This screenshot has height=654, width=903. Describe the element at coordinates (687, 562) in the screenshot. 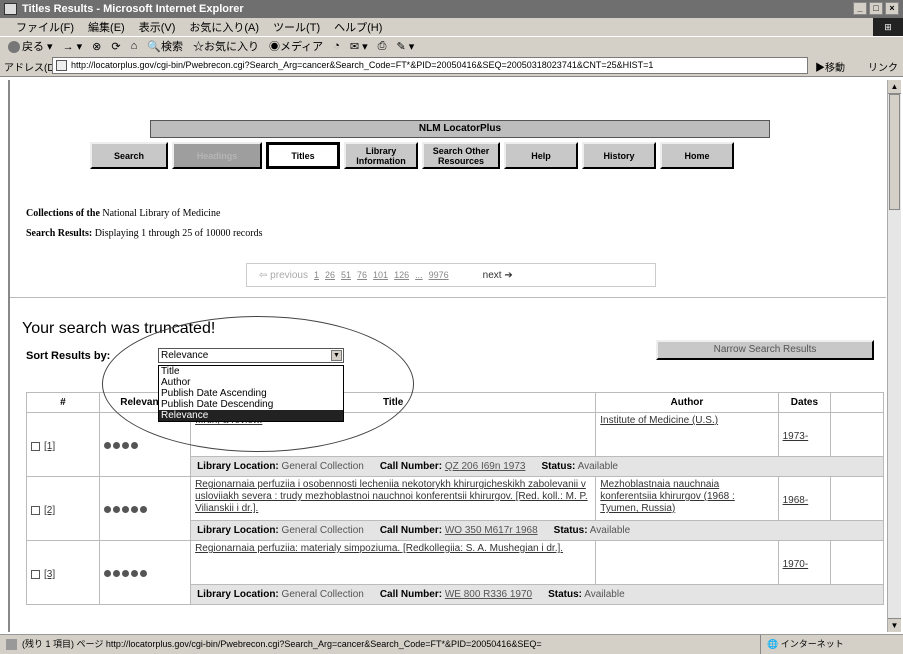

I see `author-link` at that location.